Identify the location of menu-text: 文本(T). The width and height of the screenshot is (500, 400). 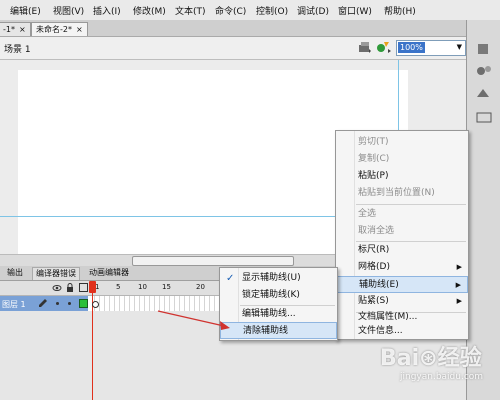
(190, 10).